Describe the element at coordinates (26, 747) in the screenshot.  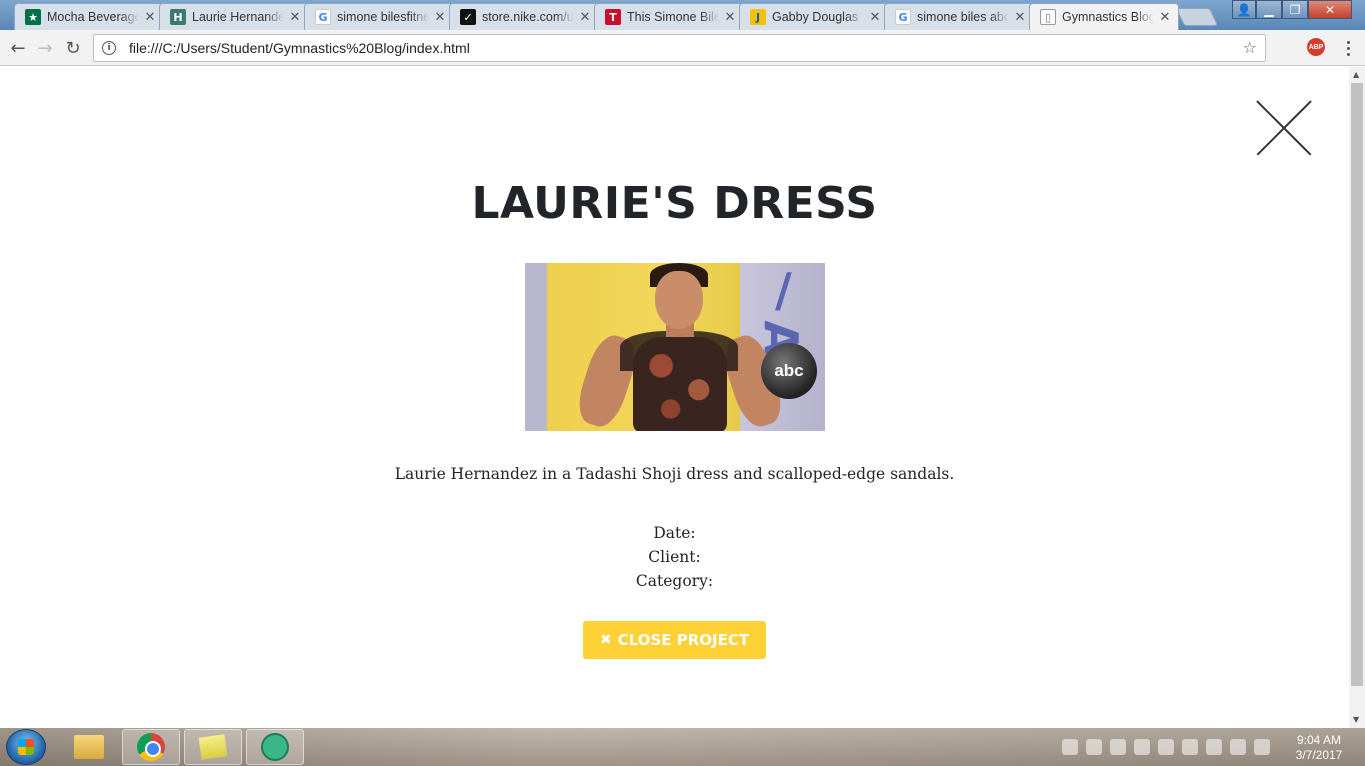
I see `start-button` at that location.